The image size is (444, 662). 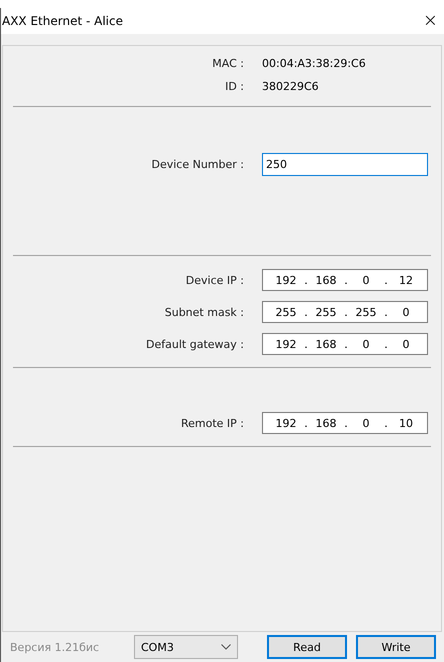 What do you see at coordinates (197, 164) in the screenshot?
I see `field-label: Device Number :` at bounding box center [197, 164].